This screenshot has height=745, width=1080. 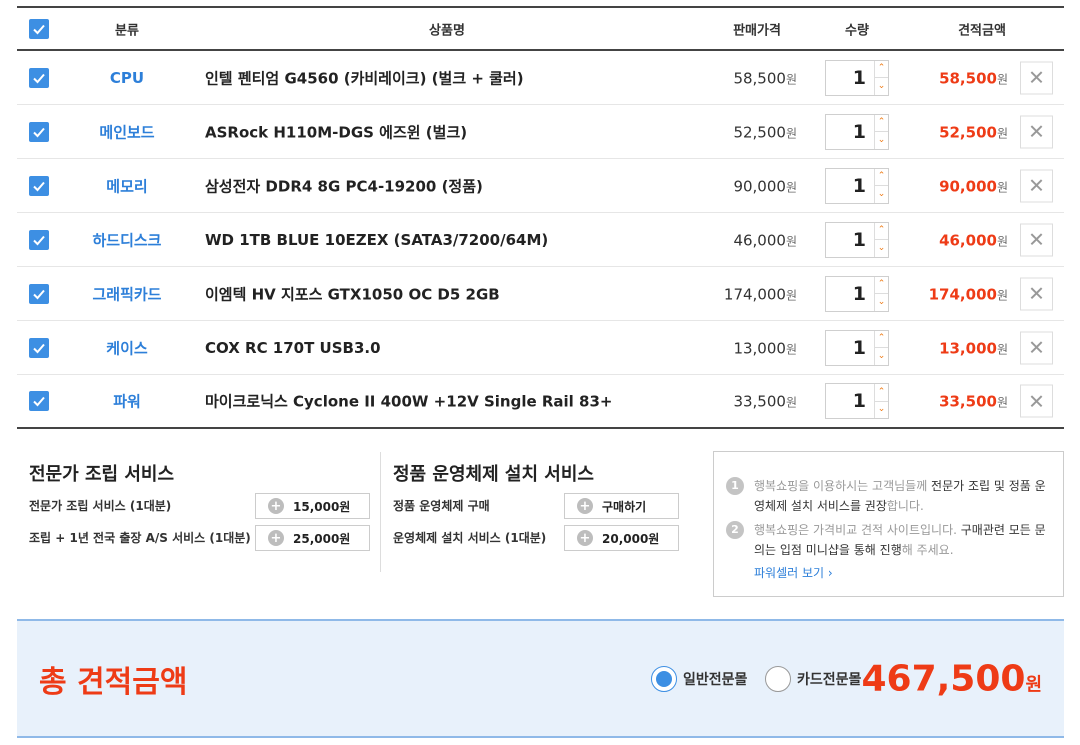 What do you see at coordinates (352, 293) in the screenshot?
I see `item-name: 이엠텍 HV 지포스 GTX1050 OC D5 2GB` at bounding box center [352, 293].